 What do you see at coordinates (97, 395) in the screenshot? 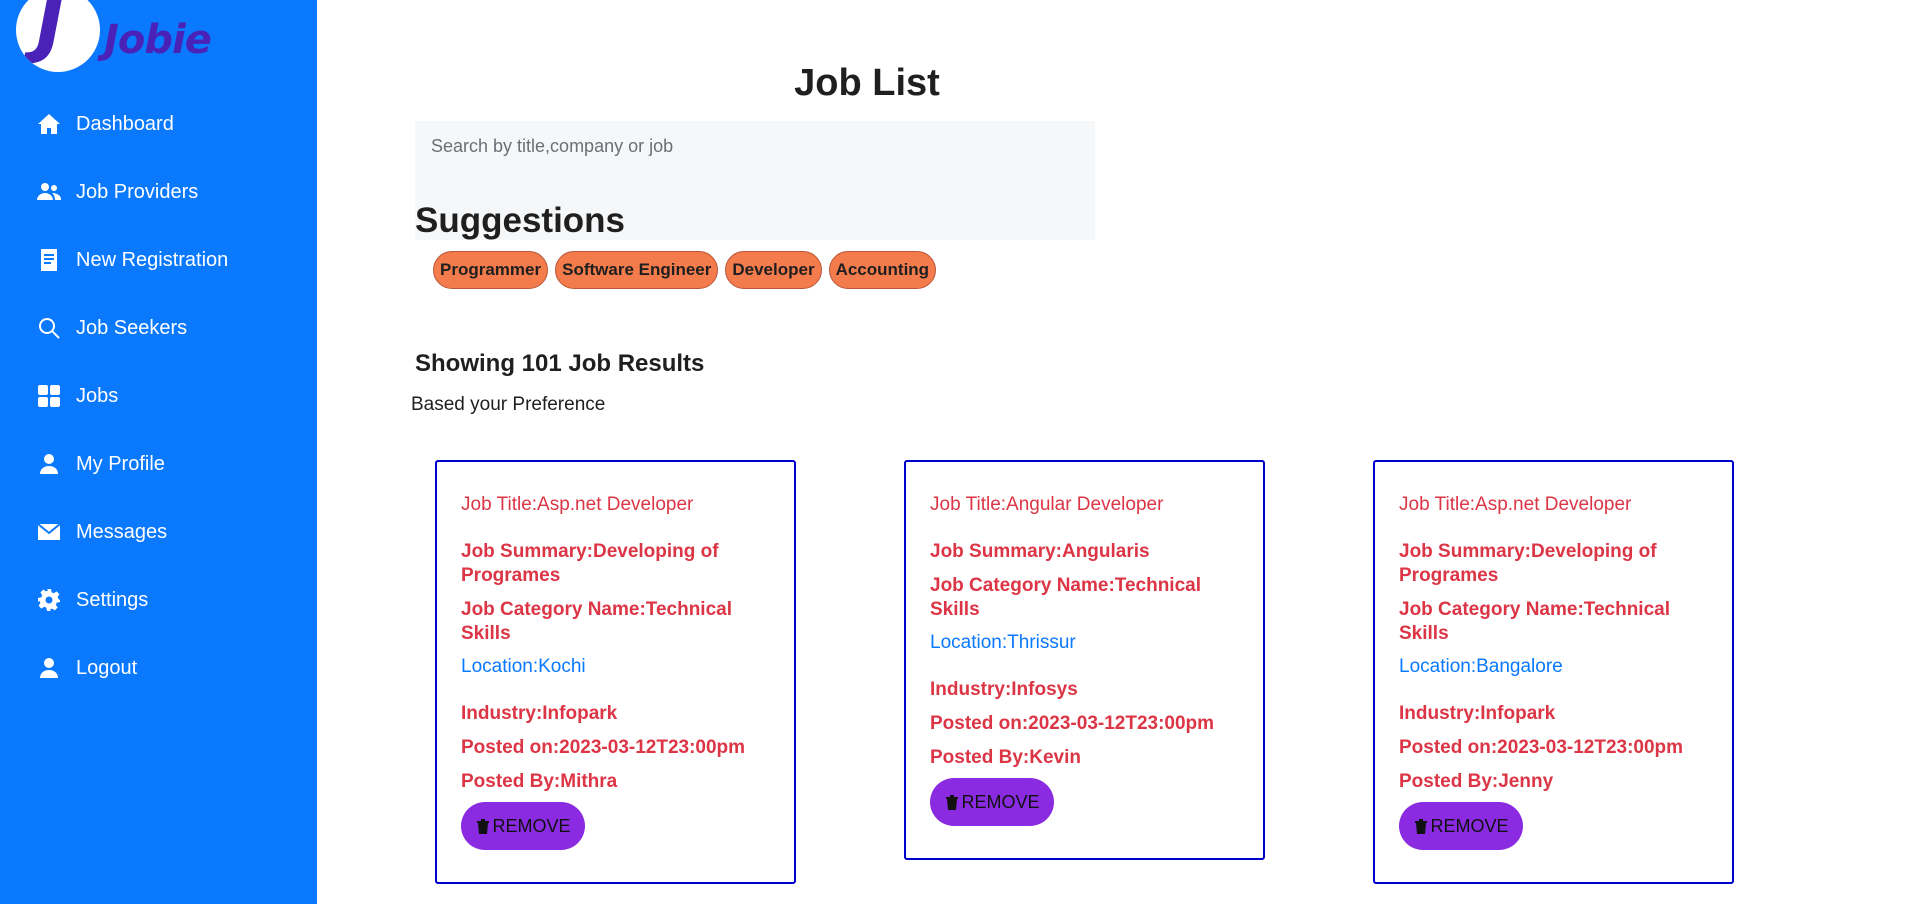
I see `sidebar-item-label: Jobs` at bounding box center [97, 395].